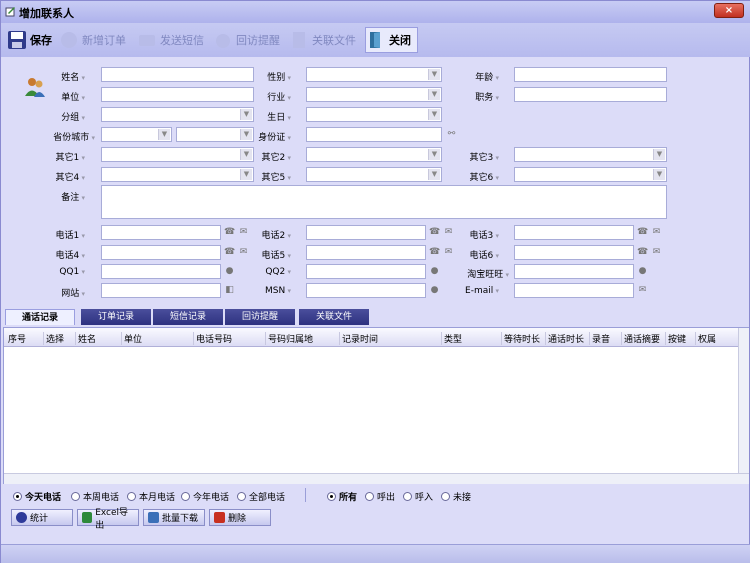 Image resolution: width=750 pixels, height=563 pixels. Describe the element at coordinates (607, 338) in the screenshot. I see `column-header: 录音` at that location.